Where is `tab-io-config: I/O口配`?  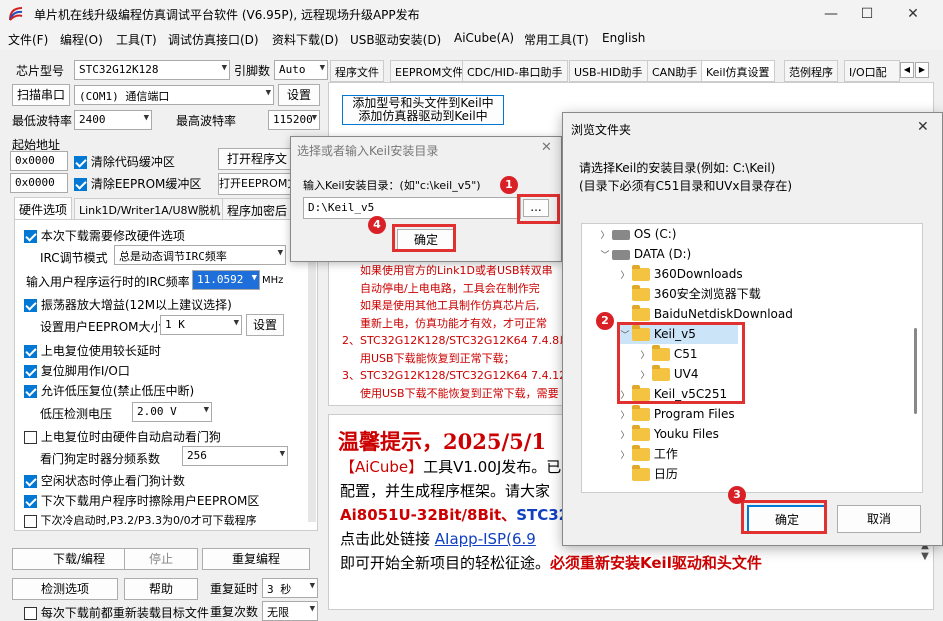
tab-io-config: I/O口配 is located at coordinates (872, 71).